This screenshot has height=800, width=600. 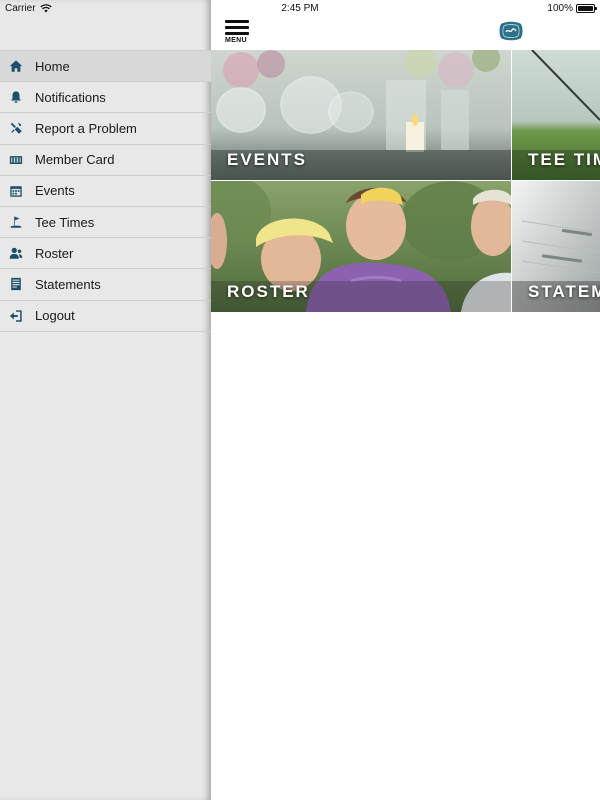 I want to click on sidebar-item-label: Logout, so click(x=55, y=316).